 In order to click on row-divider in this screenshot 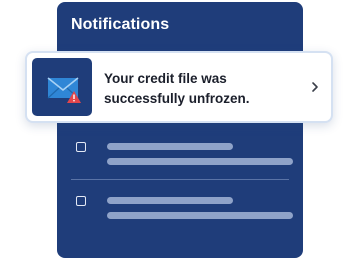, I will do `click(180, 179)`.